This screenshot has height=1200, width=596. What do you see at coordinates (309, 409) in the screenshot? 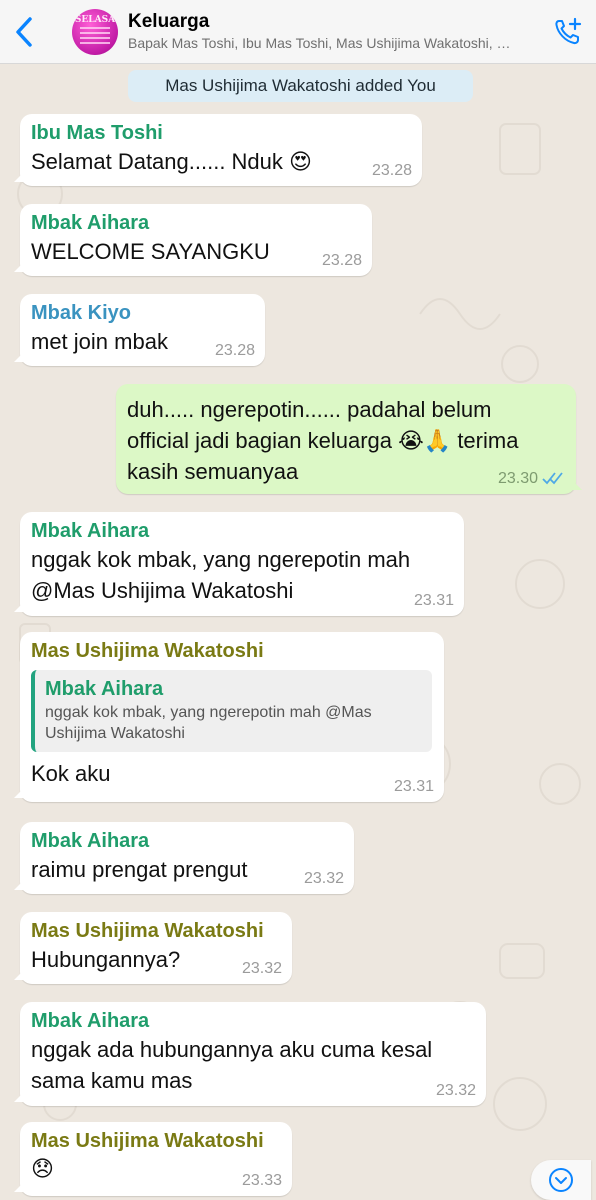
I see `message-text: duh..... ngerepotin...... padahal belum` at bounding box center [309, 409].